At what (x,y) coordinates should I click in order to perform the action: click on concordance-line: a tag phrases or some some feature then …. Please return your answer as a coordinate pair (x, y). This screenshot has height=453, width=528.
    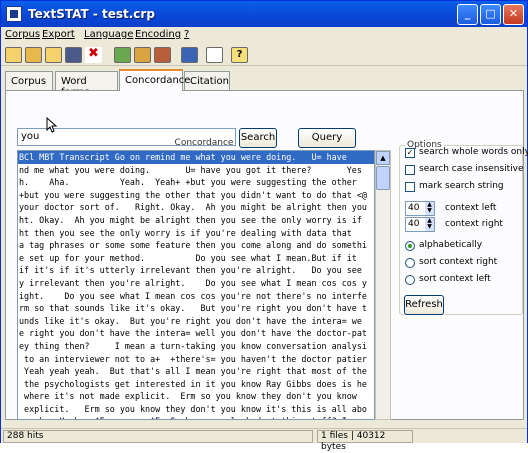
    Looking at the image, I should click on (196, 245).